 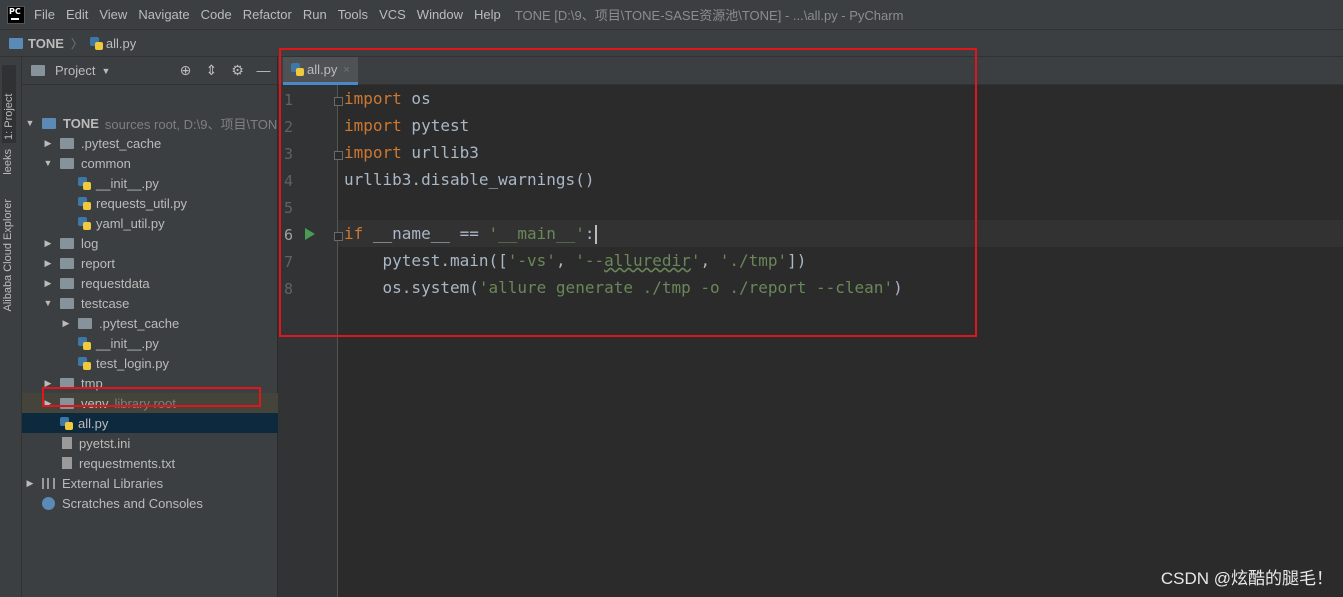 I want to click on tool-tab-project: 1: Project, so click(x=9, y=104).